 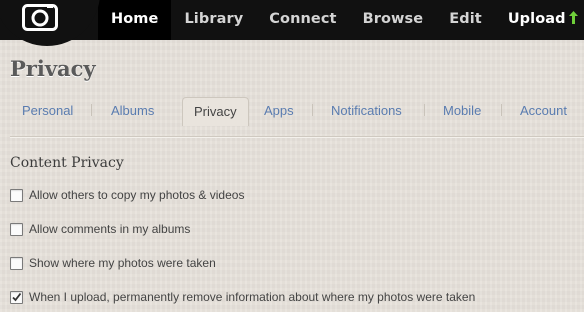 I want to click on tab-albums: Albums, so click(x=132, y=111).